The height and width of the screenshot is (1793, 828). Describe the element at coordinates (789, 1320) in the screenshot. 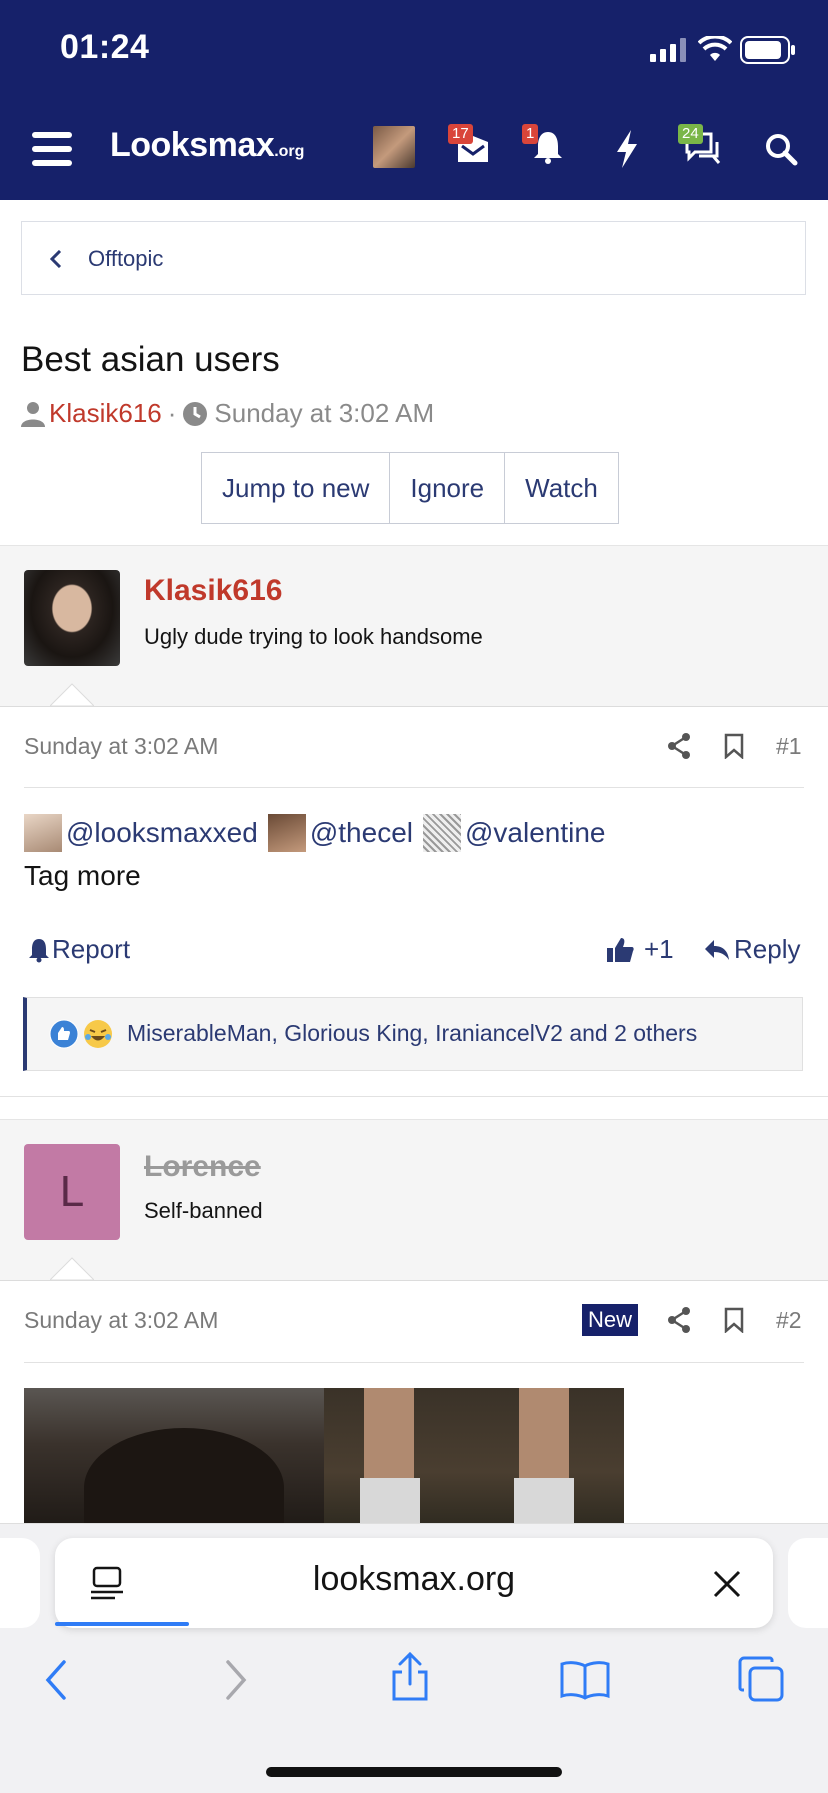

I see `post-2-number: #2` at that location.